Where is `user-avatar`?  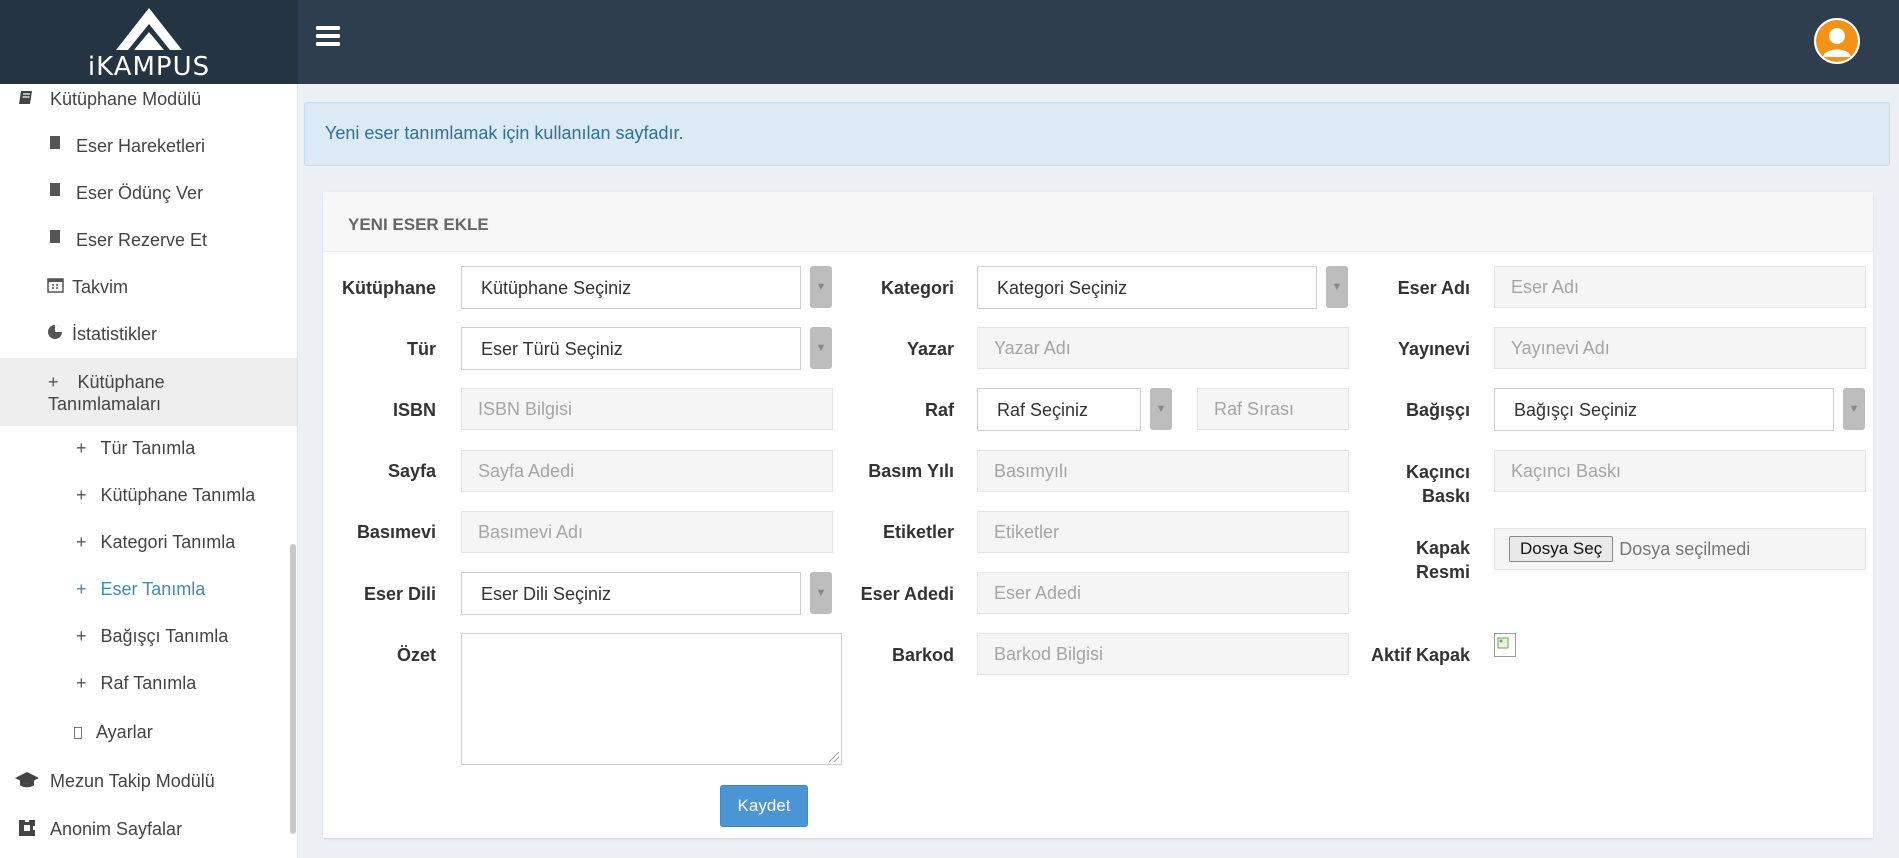 user-avatar is located at coordinates (1837, 41).